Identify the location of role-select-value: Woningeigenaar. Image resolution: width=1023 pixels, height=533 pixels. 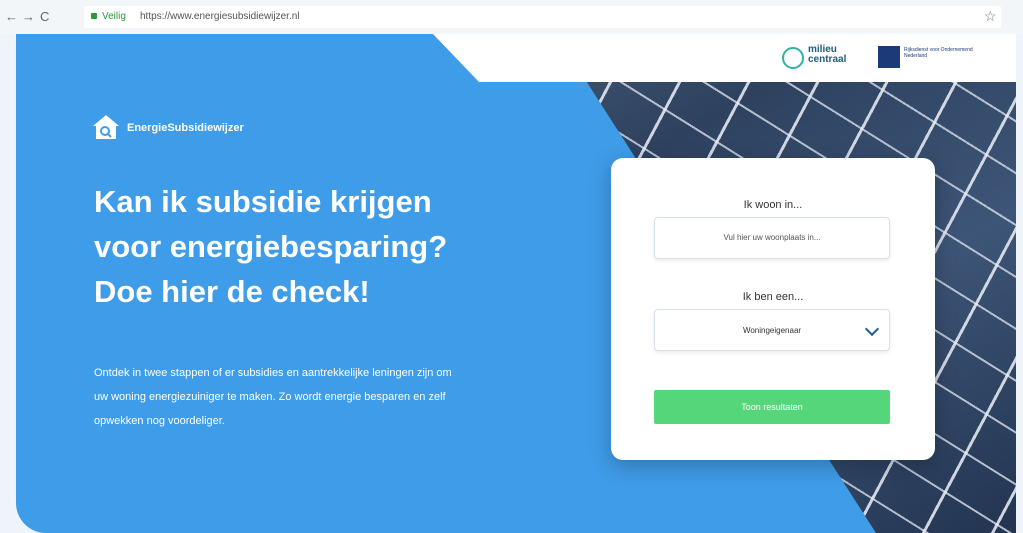
(772, 330).